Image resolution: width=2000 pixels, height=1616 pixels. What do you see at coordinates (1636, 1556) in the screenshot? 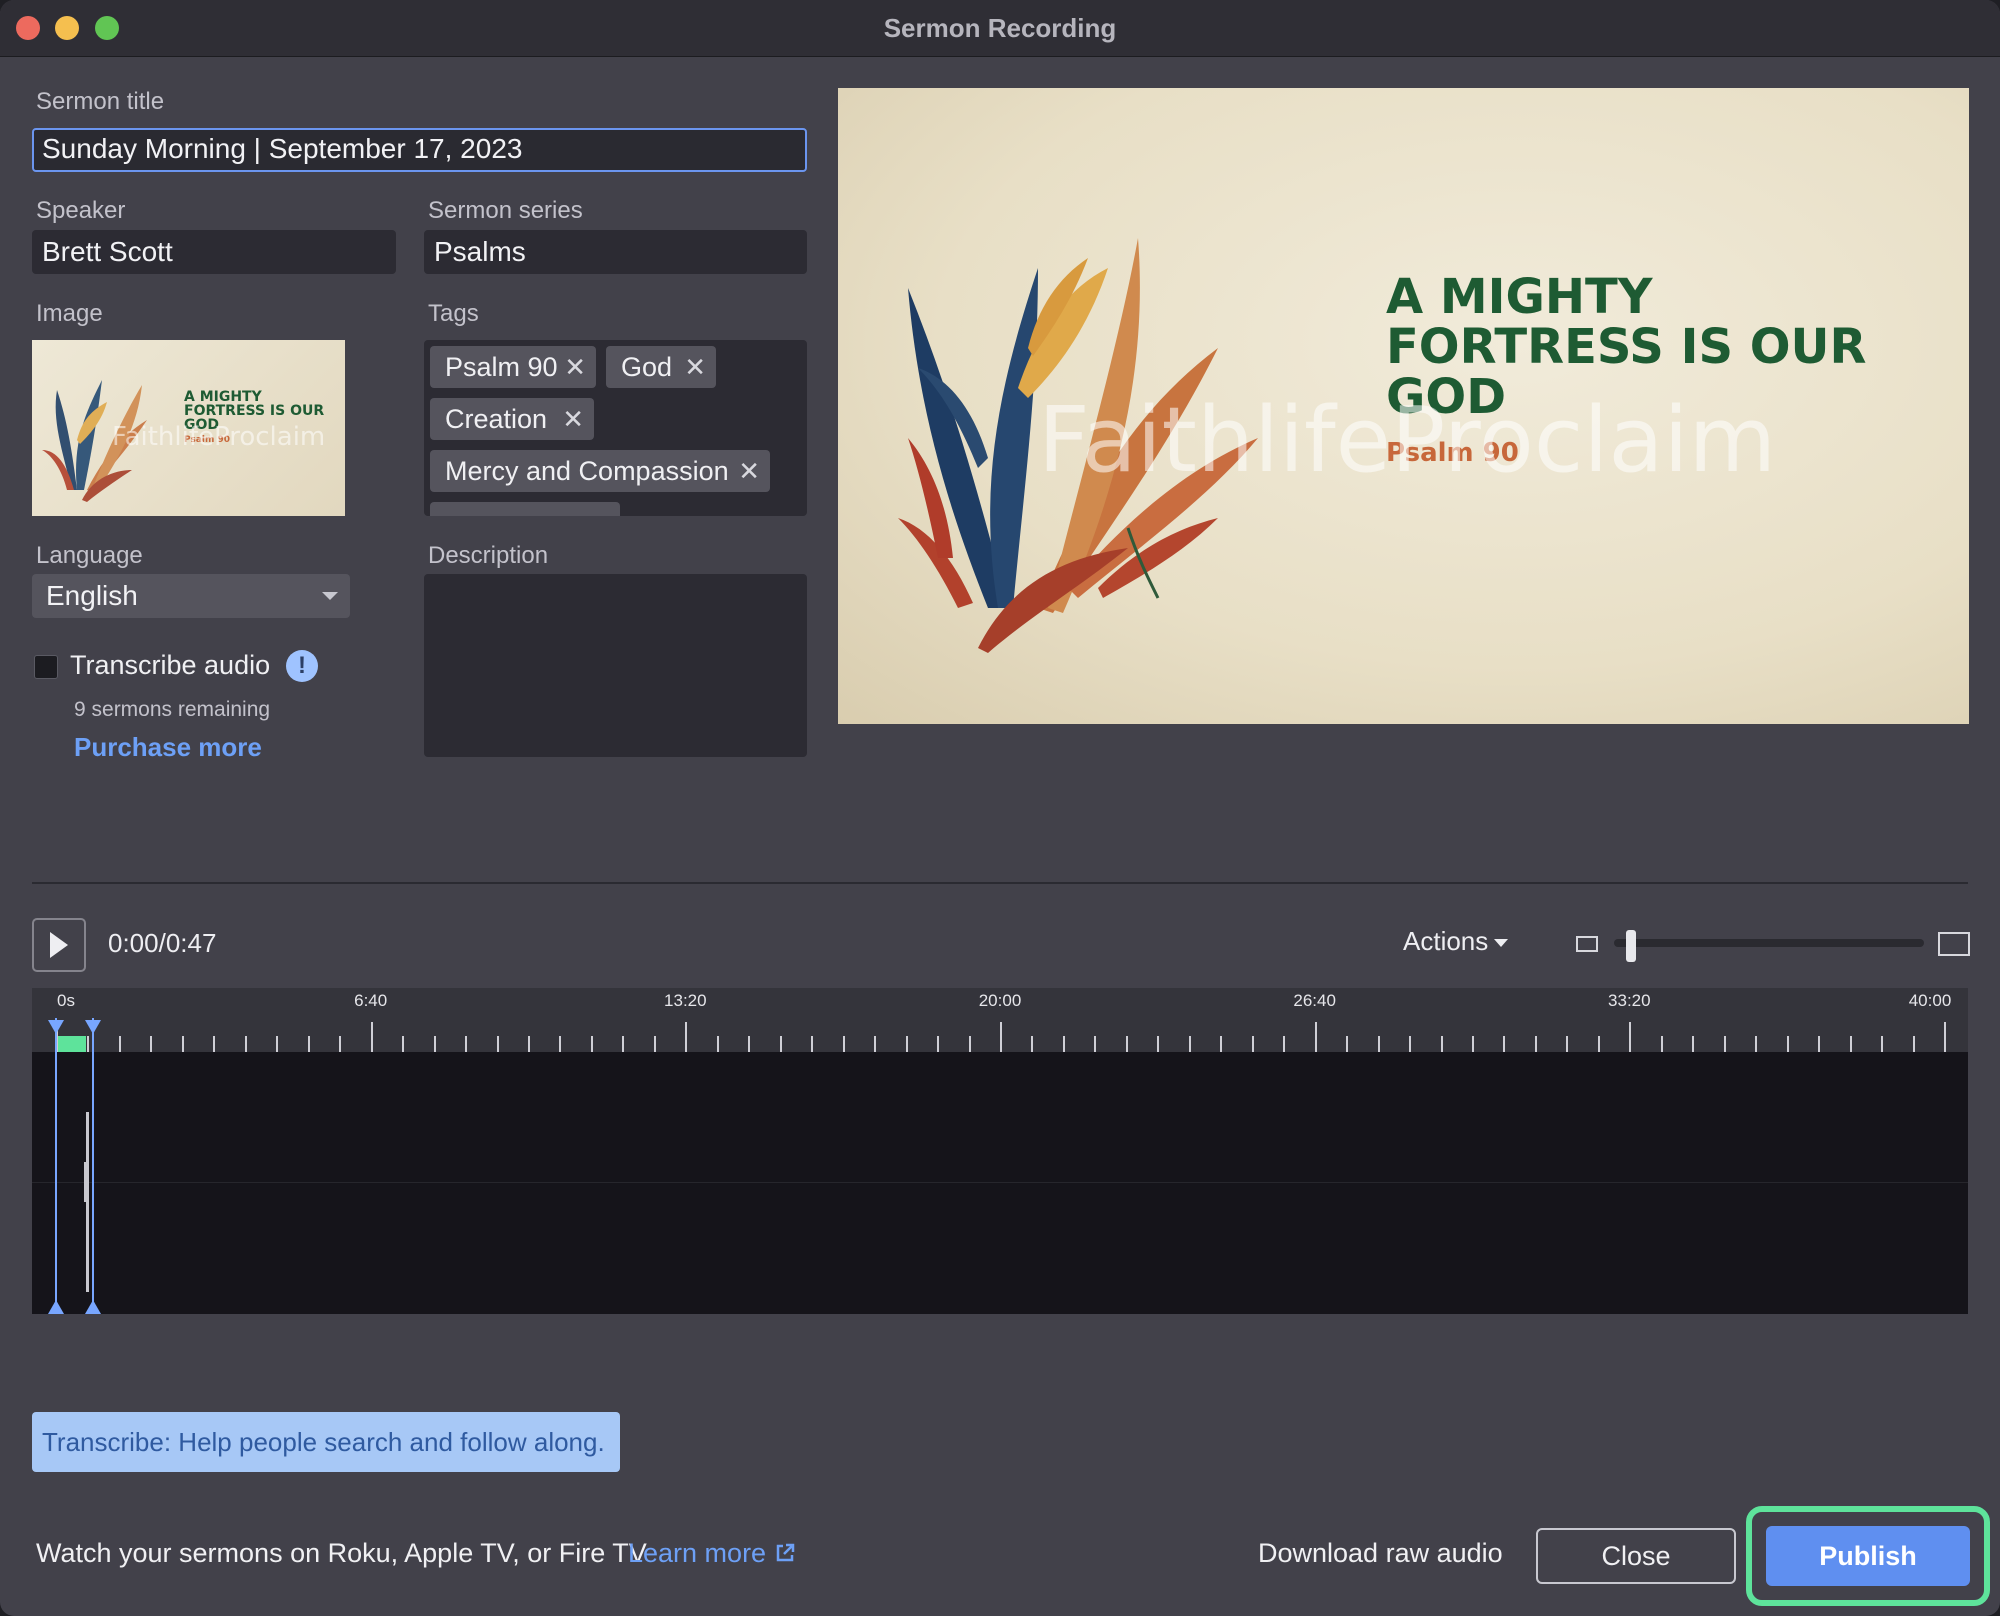
I see `close-button: Close` at bounding box center [1636, 1556].